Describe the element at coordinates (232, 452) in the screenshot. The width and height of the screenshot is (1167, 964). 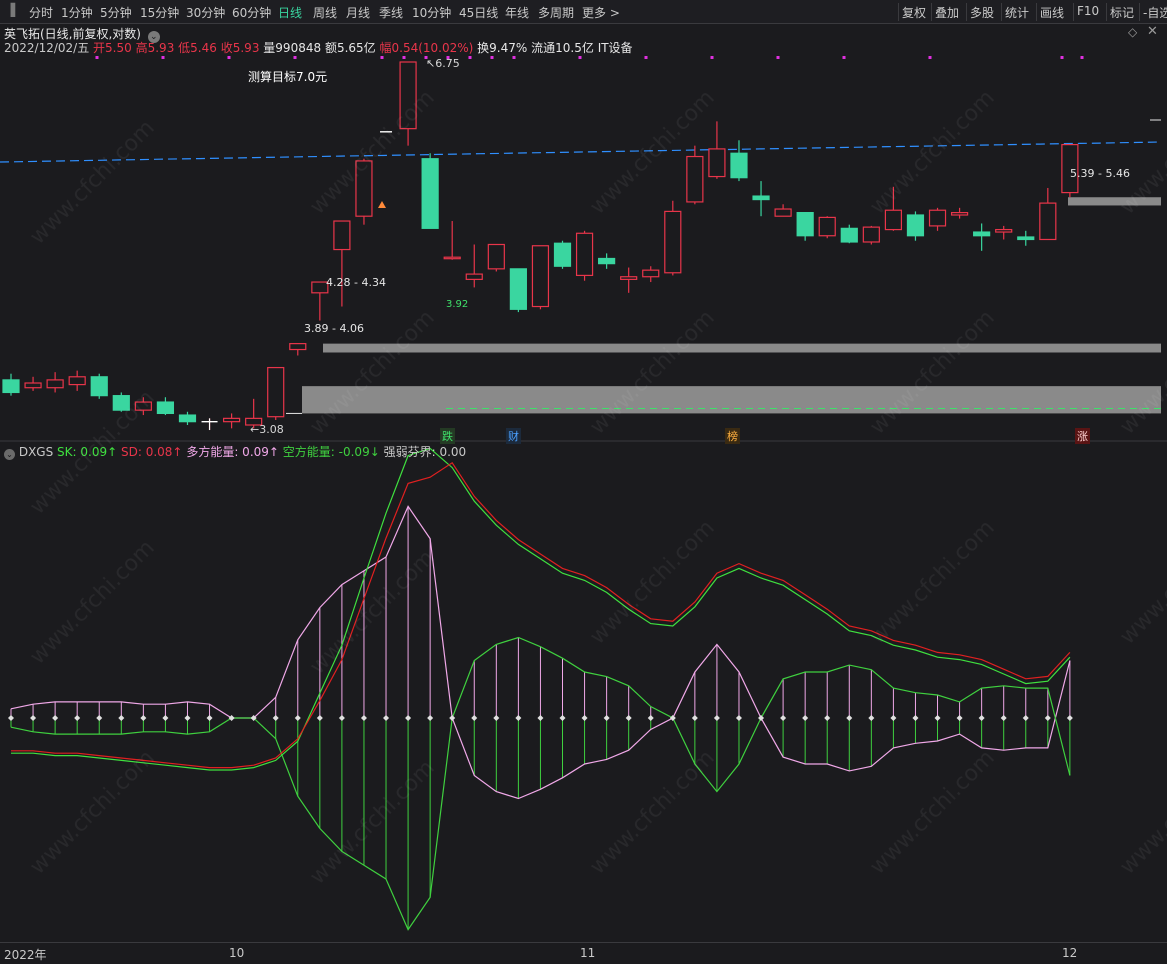
I see `indicator-bull: 多方能量: 0.09↑` at that location.